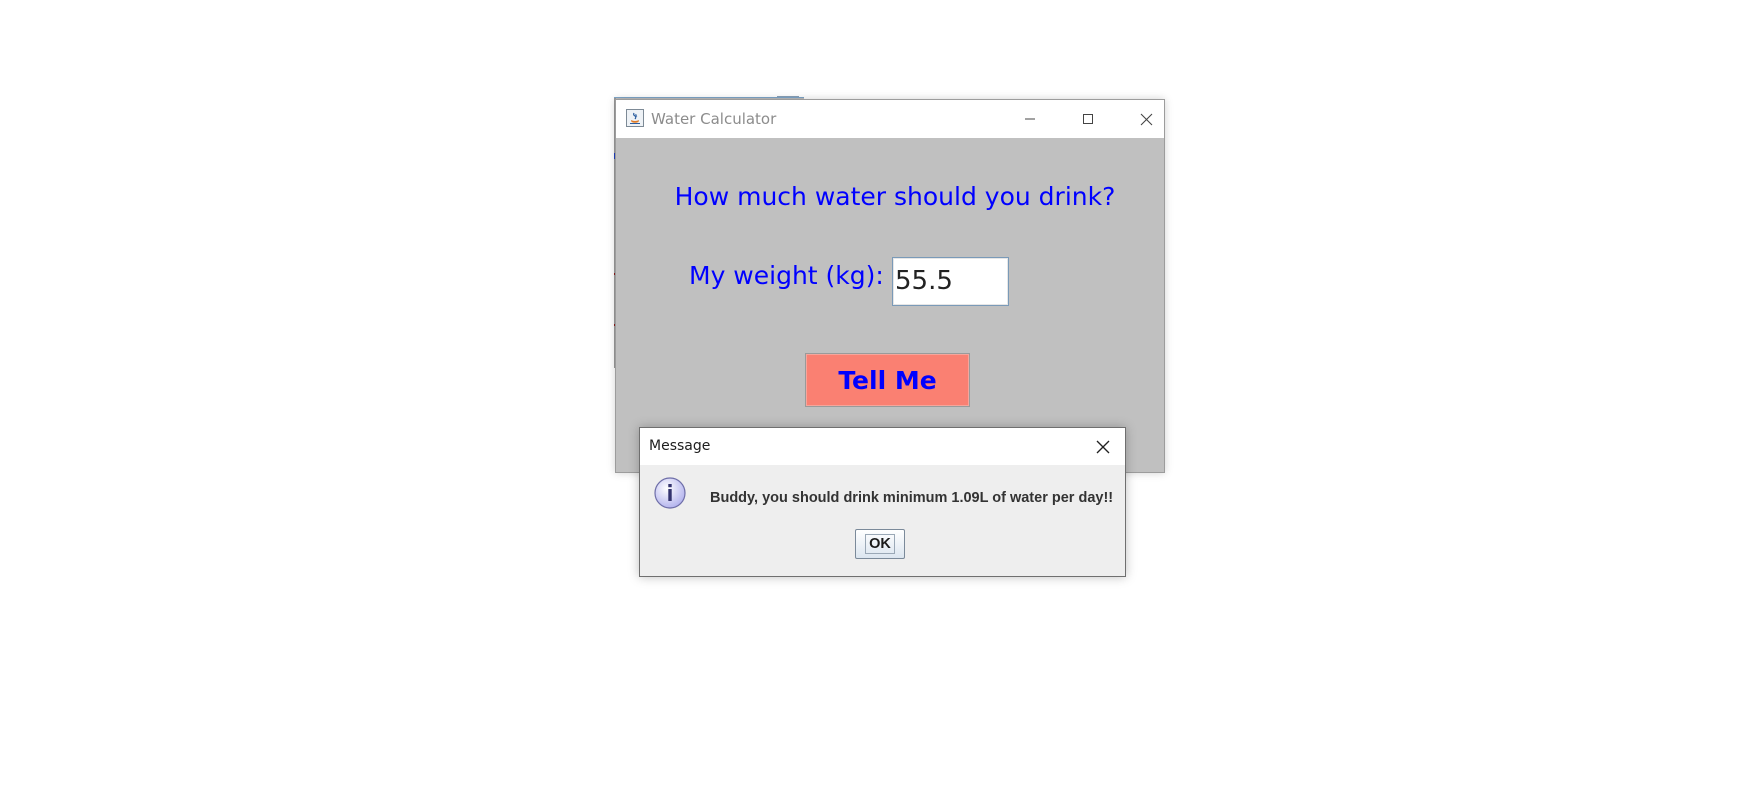  What do you see at coordinates (950, 281) in the screenshot?
I see `weight-input: 55.5` at bounding box center [950, 281].